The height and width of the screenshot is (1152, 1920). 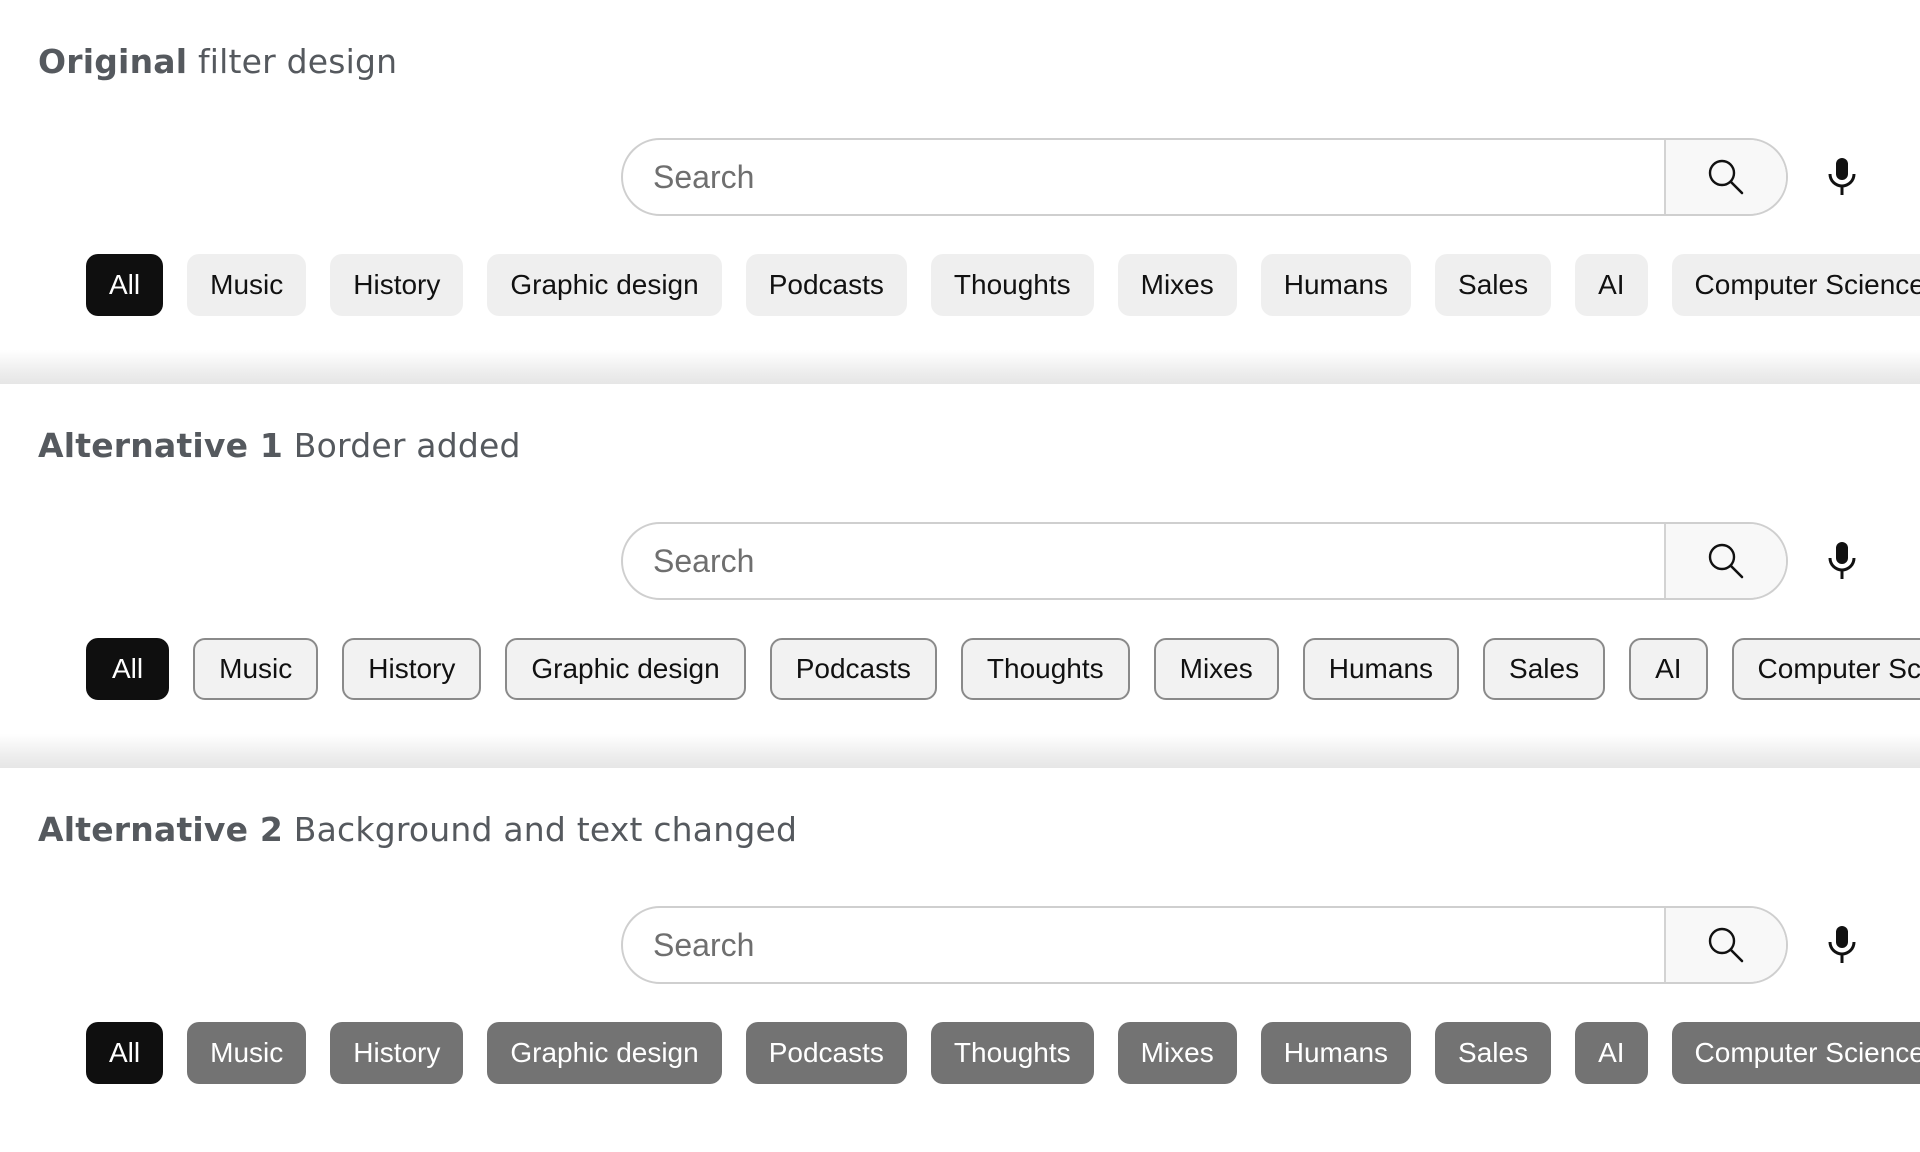 What do you see at coordinates (297, 61) in the screenshot?
I see `heading-rest: filter design` at bounding box center [297, 61].